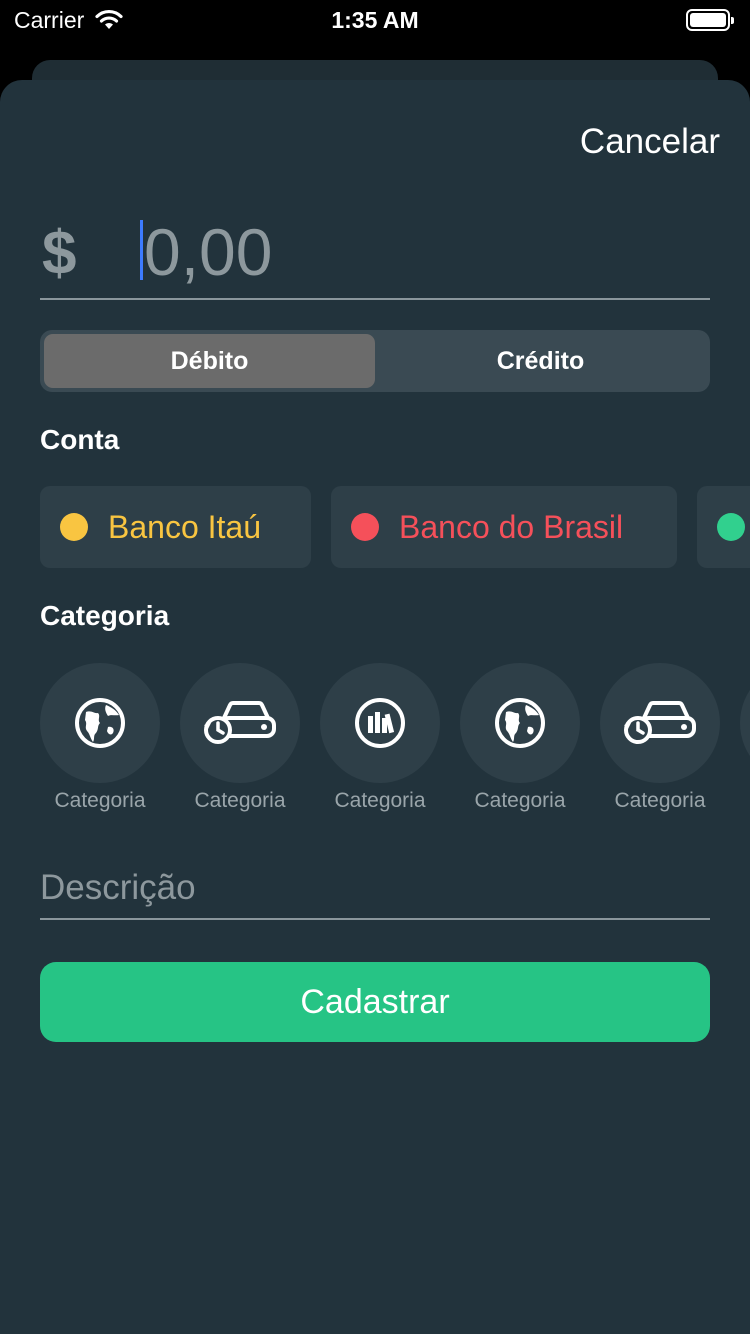 The width and height of the screenshot is (750, 1334). I want to click on segment-debit: Débito, so click(209, 361).